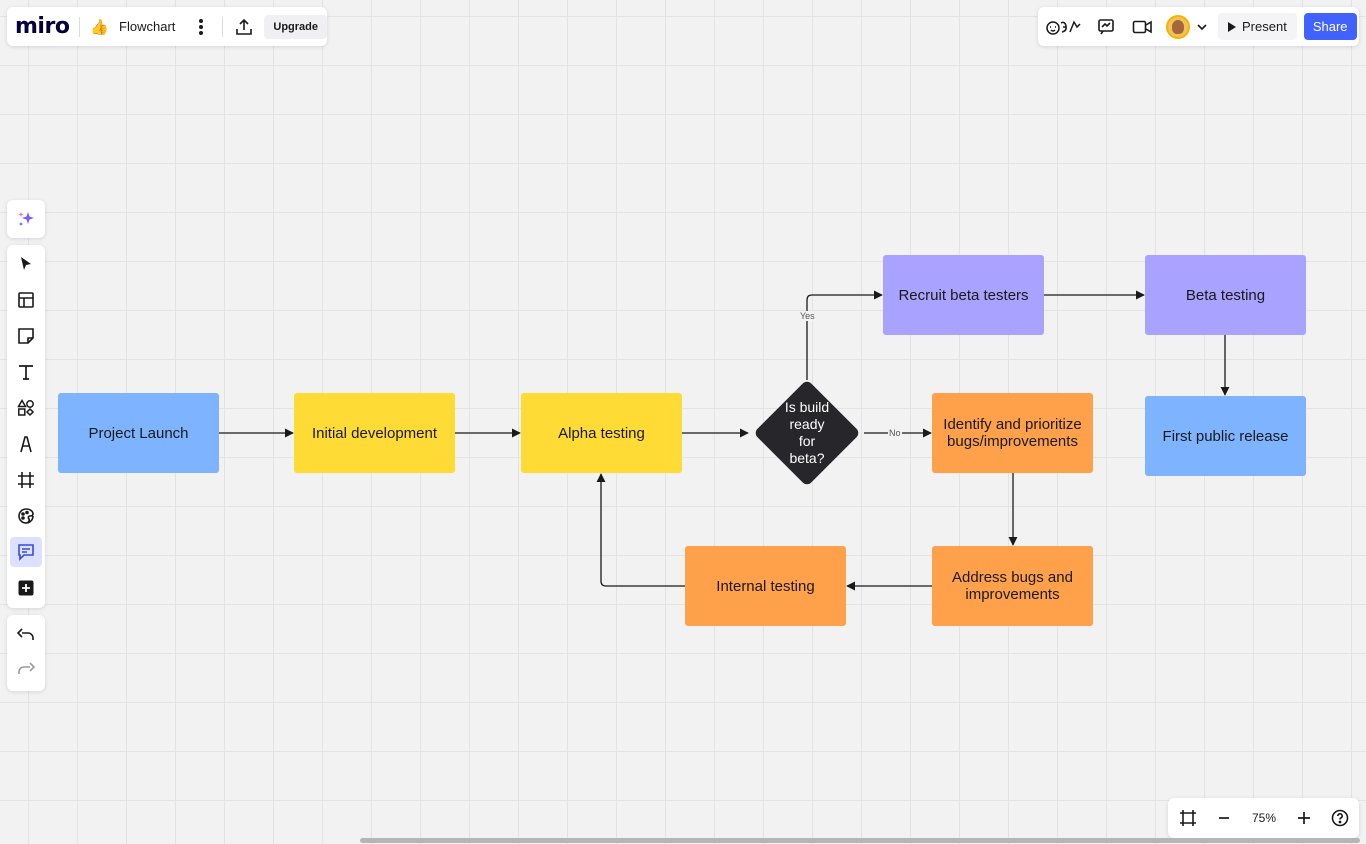 This screenshot has width=1366, height=844. Describe the element at coordinates (26, 300) in the screenshot. I see `templates-icon` at that location.